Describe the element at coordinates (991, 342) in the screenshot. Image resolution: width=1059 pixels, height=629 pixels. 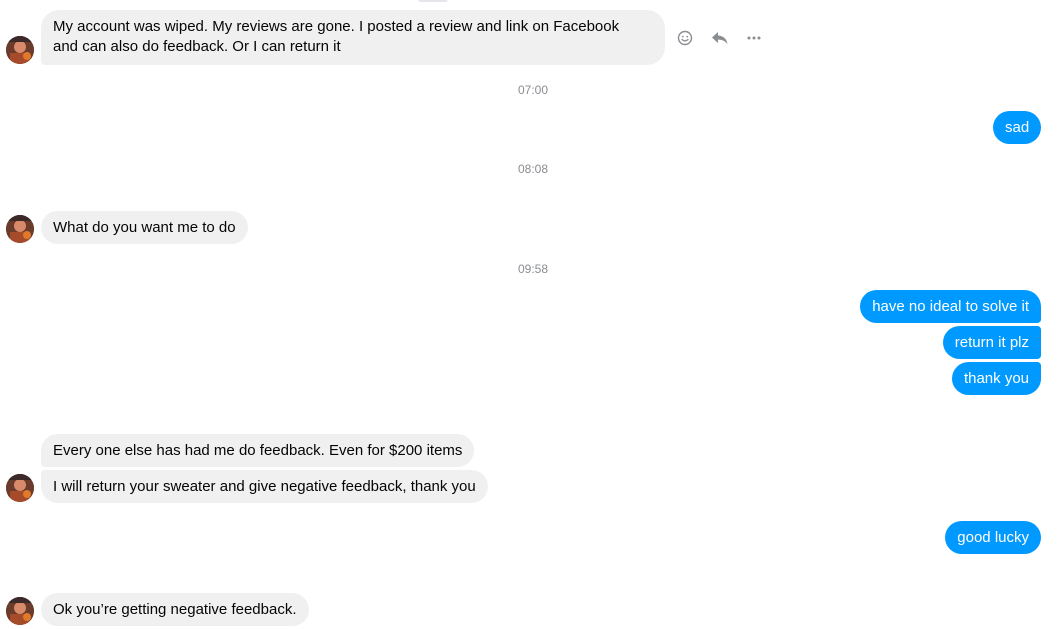
I see `outgoing-message: return it plz` at that location.